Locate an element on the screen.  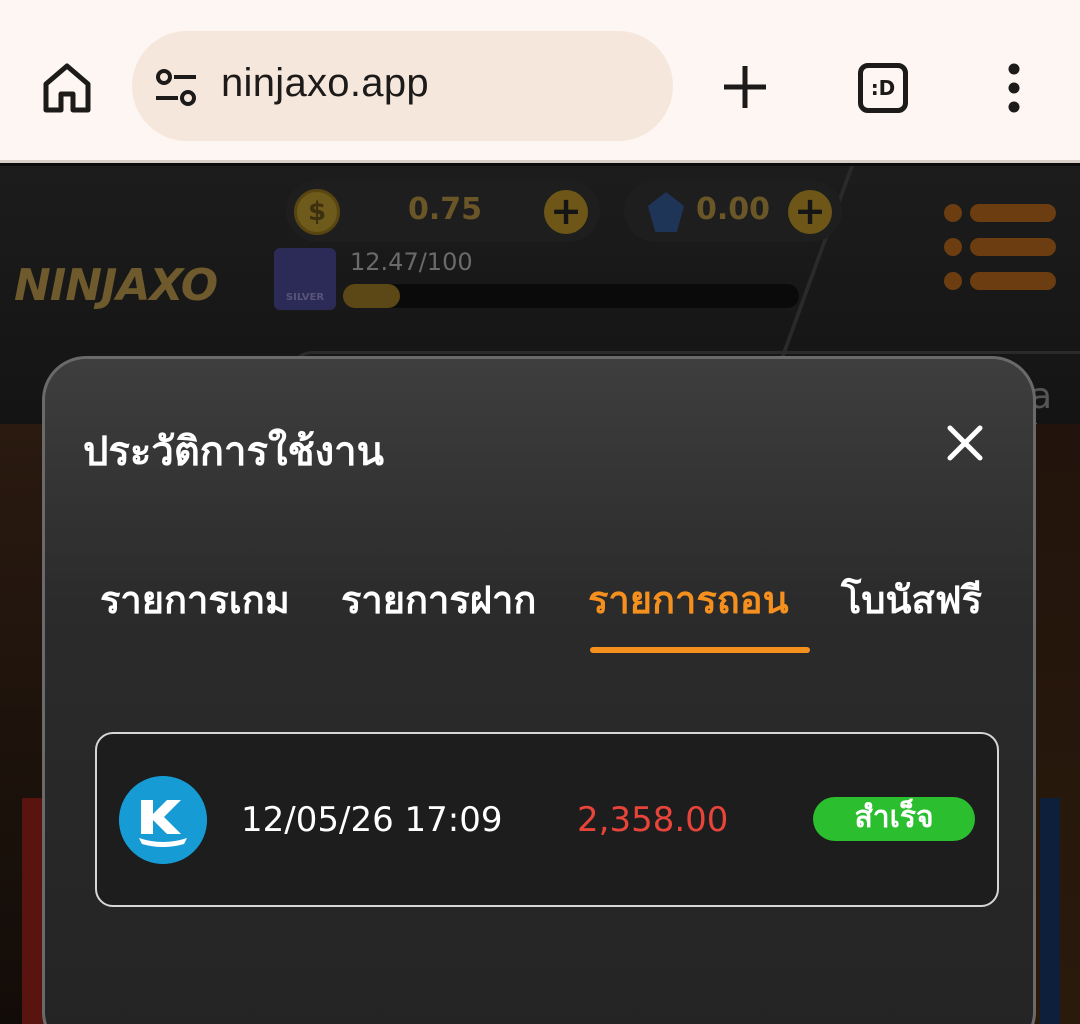
add-gem-button: + is located at coordinates (810, 212).